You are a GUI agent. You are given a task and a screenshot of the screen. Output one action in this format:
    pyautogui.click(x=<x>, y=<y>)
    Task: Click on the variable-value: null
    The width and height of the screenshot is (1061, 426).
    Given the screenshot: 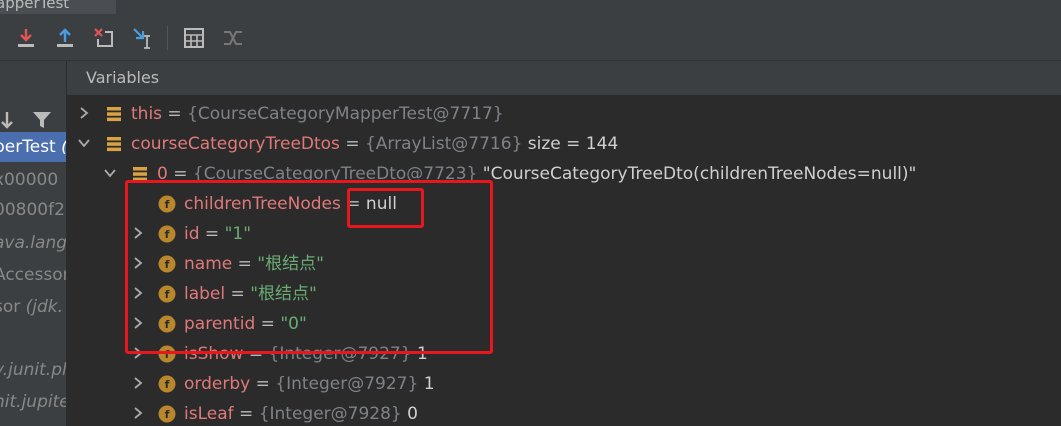 What is the action you would take?
    pyautogui.click(x=381, y=204)
    